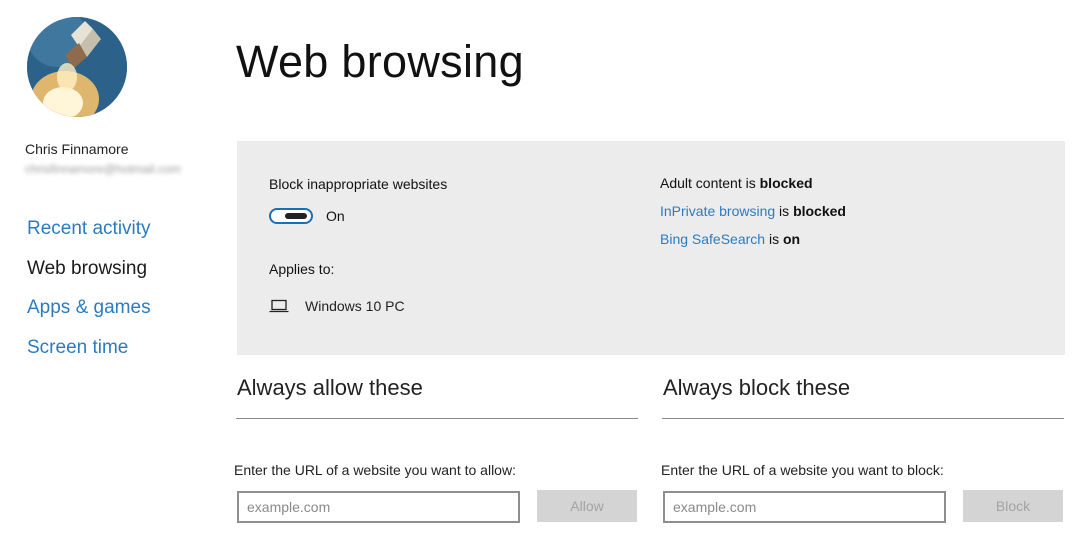 The image size is (1075, 546). What do you see at coordinates (437, 418) in the screenshot?
I see `allow-divider` at bounding box center [437, 418].